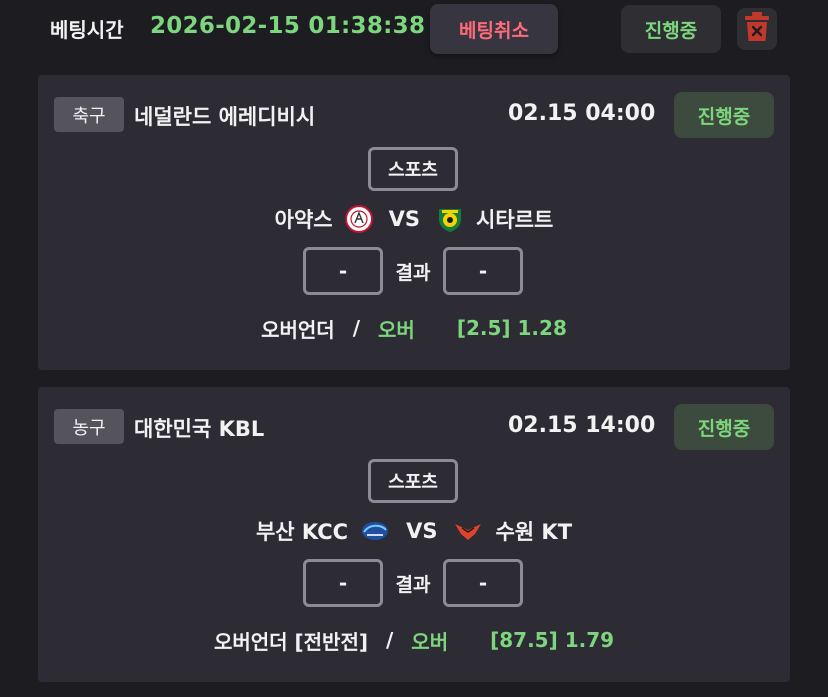 This screenshot has width=828, height=697. Describe the element at coordinates (302, 532) in the screenshot. I see `home-team: 부산 KCC` at that location.